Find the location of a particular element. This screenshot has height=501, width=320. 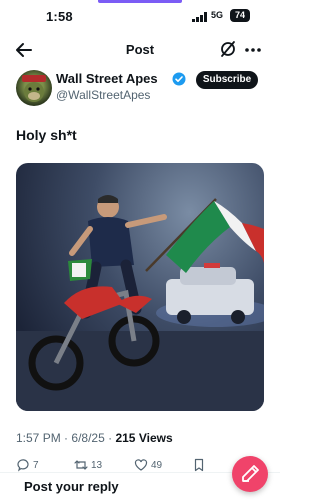

bookmark-icon is located at coordinates (199, 465).